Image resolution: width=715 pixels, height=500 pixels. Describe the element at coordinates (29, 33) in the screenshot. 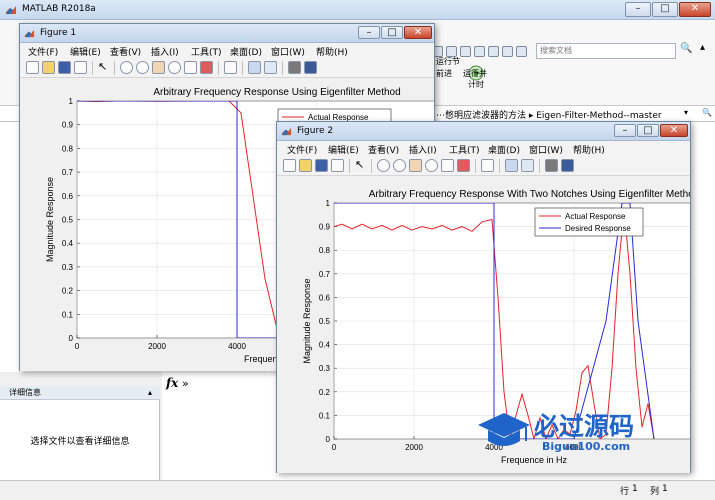

I see `figure-logo-icon` at that location.